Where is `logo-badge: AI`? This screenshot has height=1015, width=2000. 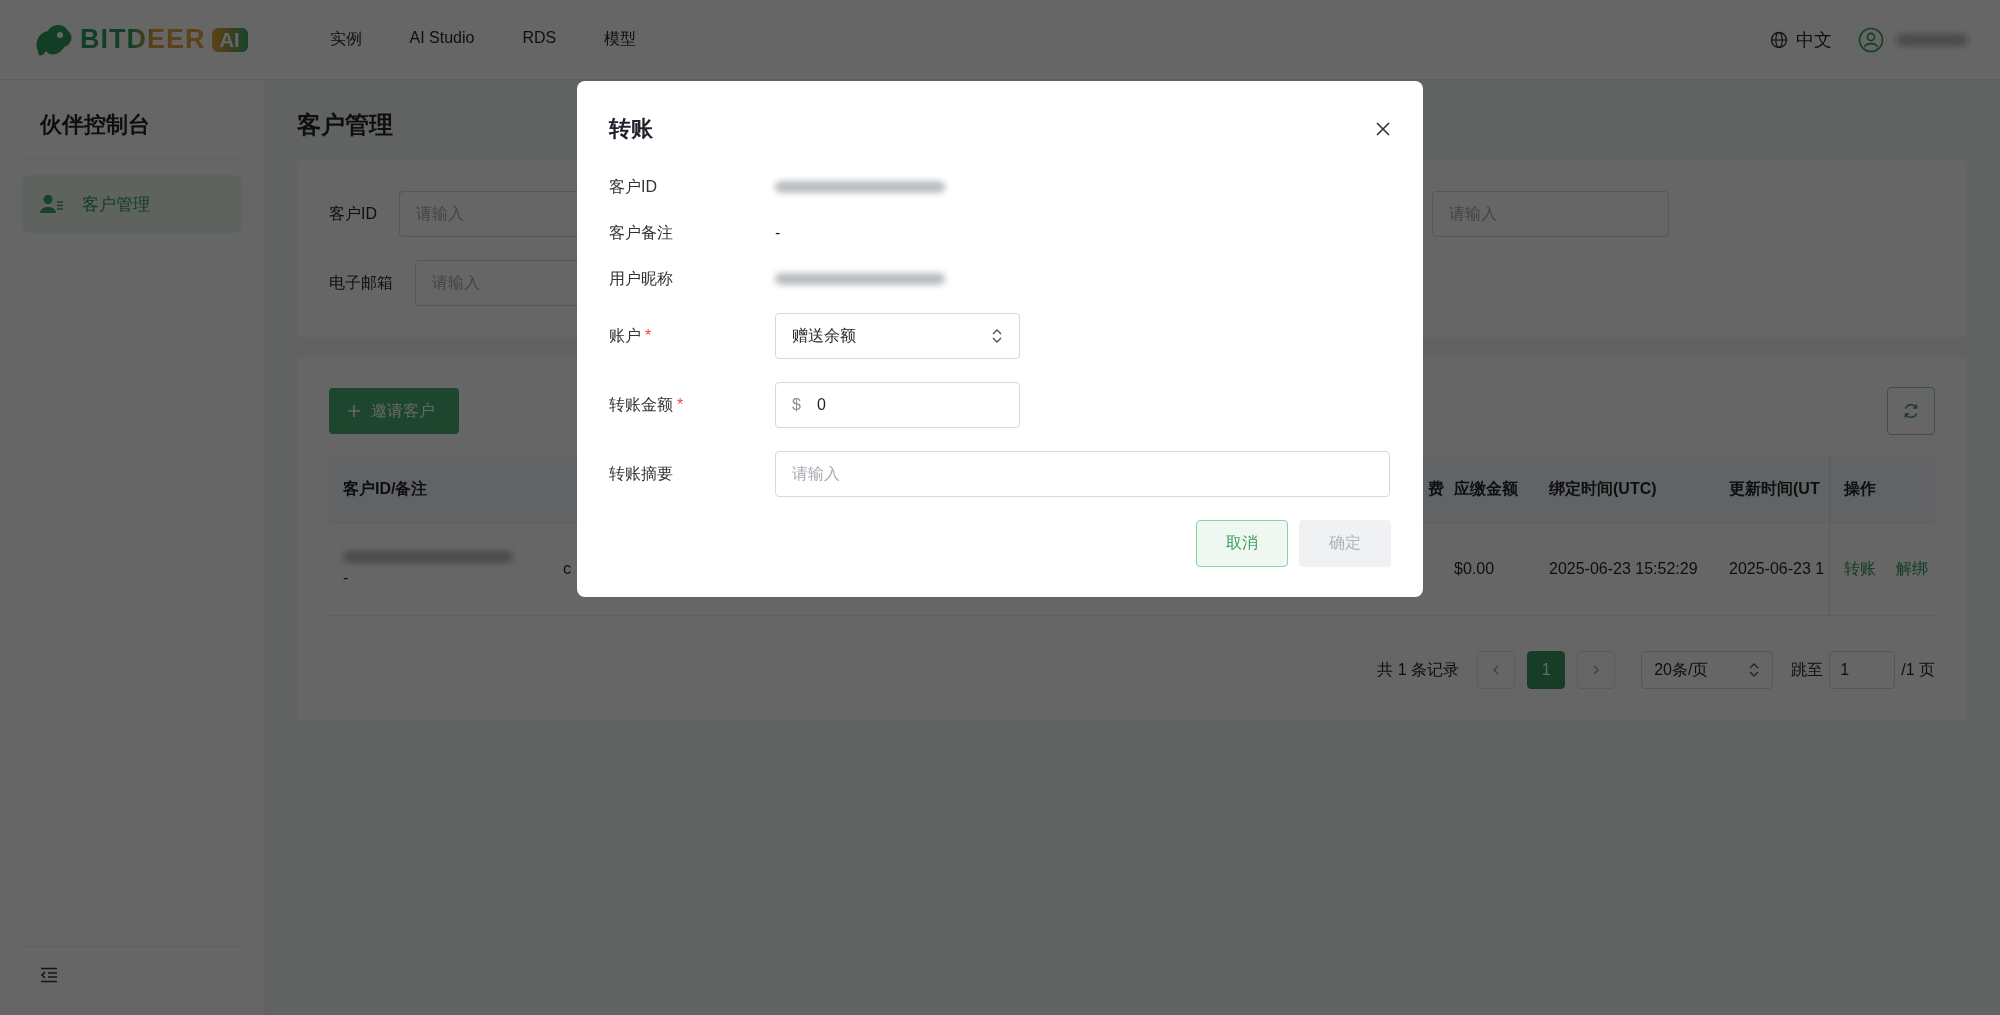
logo-badge: AI is located at coordinates (229, 39).